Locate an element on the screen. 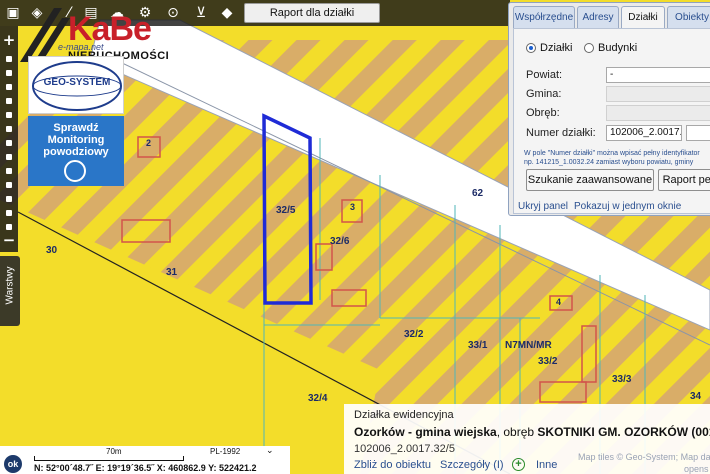 The height and width of the screenshot is (474, 710). parcel-label: 34 is located at coordinates (696, 396).